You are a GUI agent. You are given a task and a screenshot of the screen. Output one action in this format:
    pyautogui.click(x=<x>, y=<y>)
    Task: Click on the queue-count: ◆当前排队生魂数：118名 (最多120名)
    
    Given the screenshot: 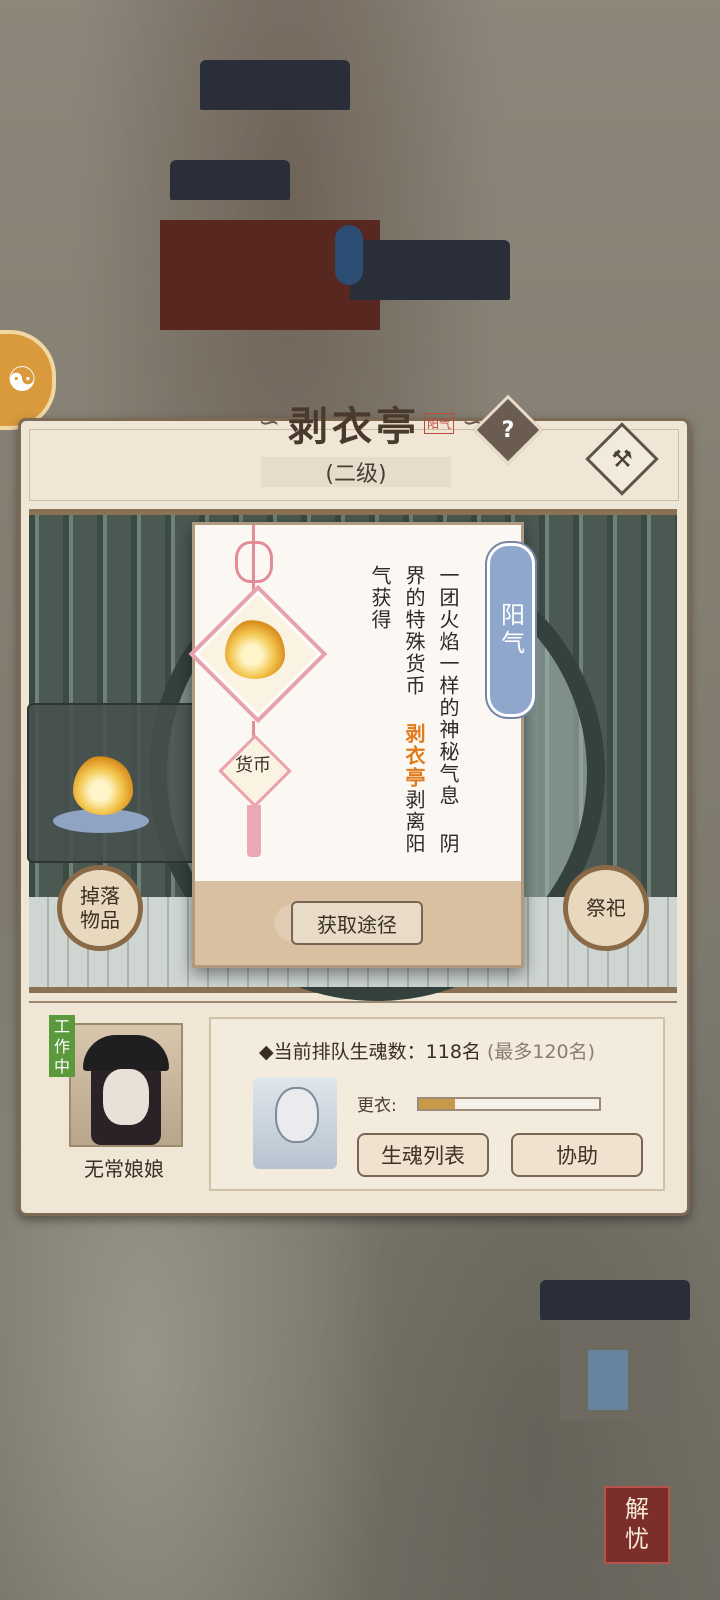 What is the action you would take?
    pyautogui.click(x=427, y=1050)
    